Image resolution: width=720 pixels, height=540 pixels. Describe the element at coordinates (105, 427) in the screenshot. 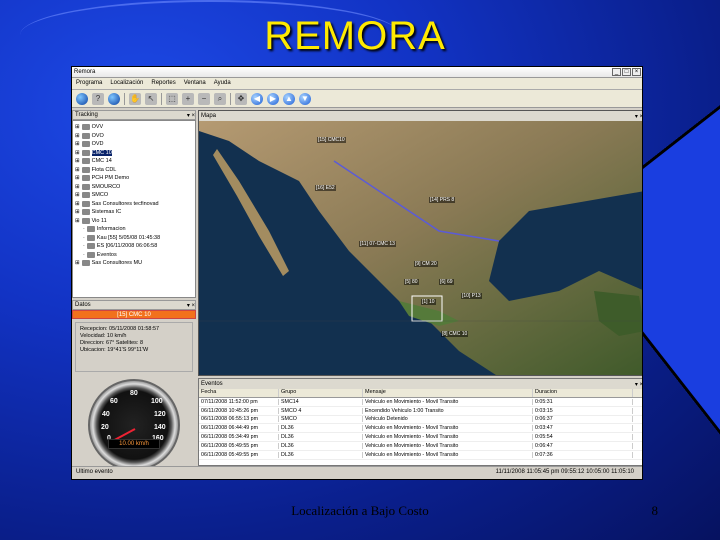

I see `gauge-label: 20` at that location.